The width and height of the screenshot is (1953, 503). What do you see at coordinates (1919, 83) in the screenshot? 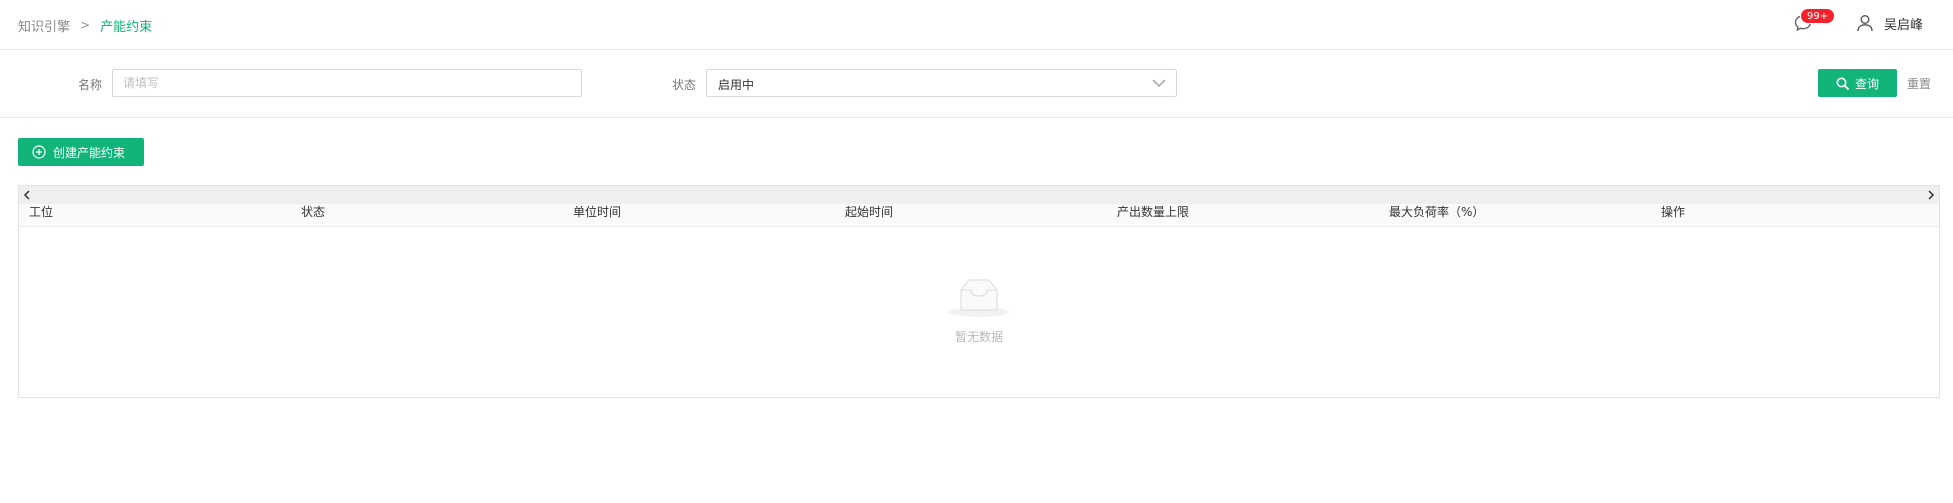
I see `reset-button: 重置` at bounding box center [1919, 83].